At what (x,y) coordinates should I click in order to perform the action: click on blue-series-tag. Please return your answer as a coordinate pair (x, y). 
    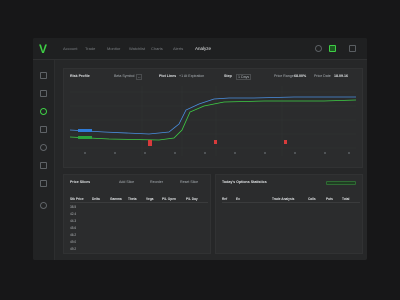
    Looking at the image, I should click on (85, 130).